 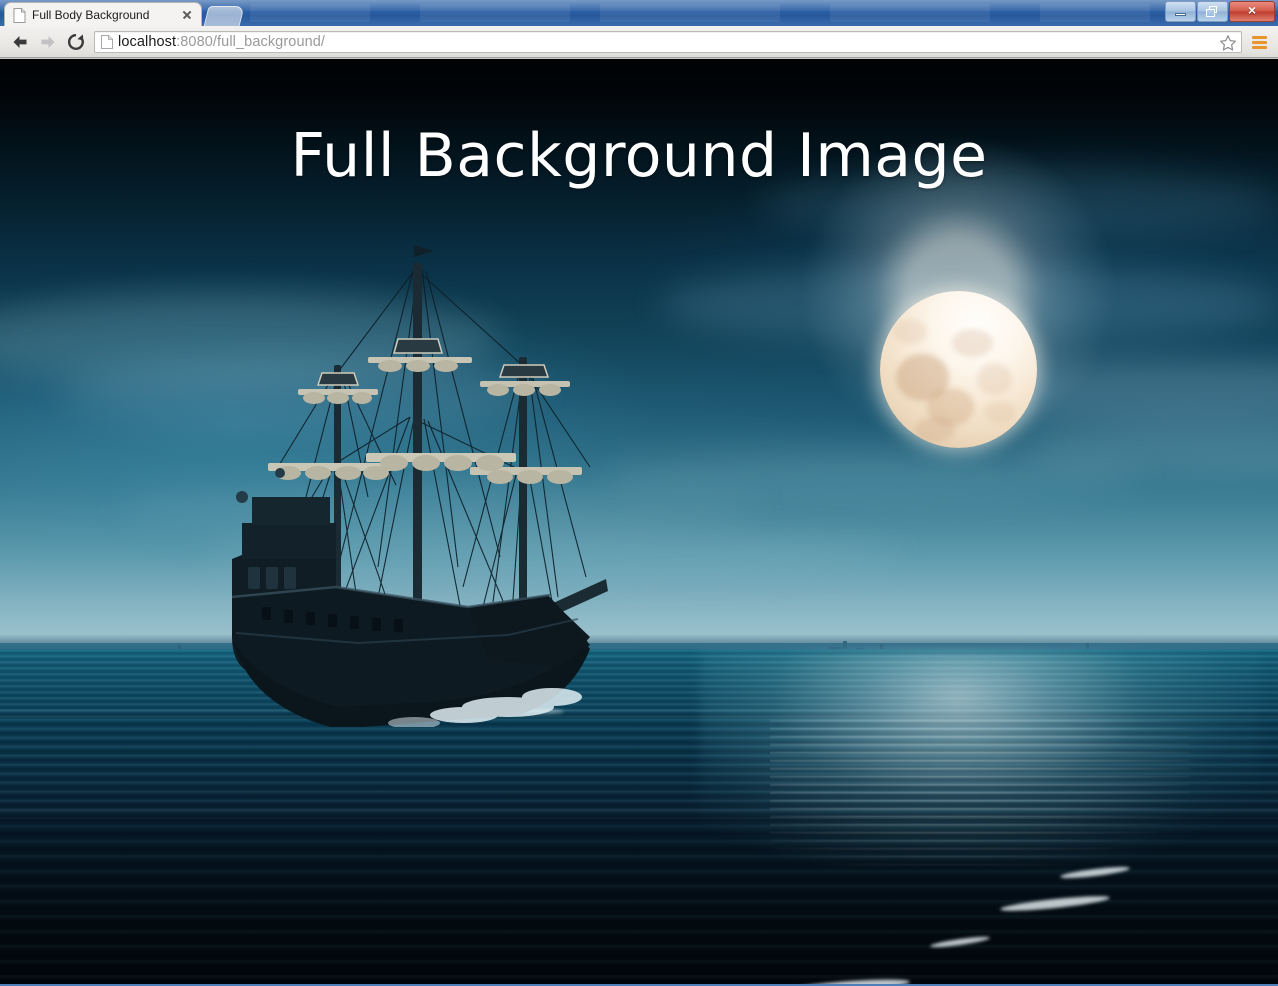 I want to click on url-text: localhost:8080/full_background/, so click(x=677, y=42).